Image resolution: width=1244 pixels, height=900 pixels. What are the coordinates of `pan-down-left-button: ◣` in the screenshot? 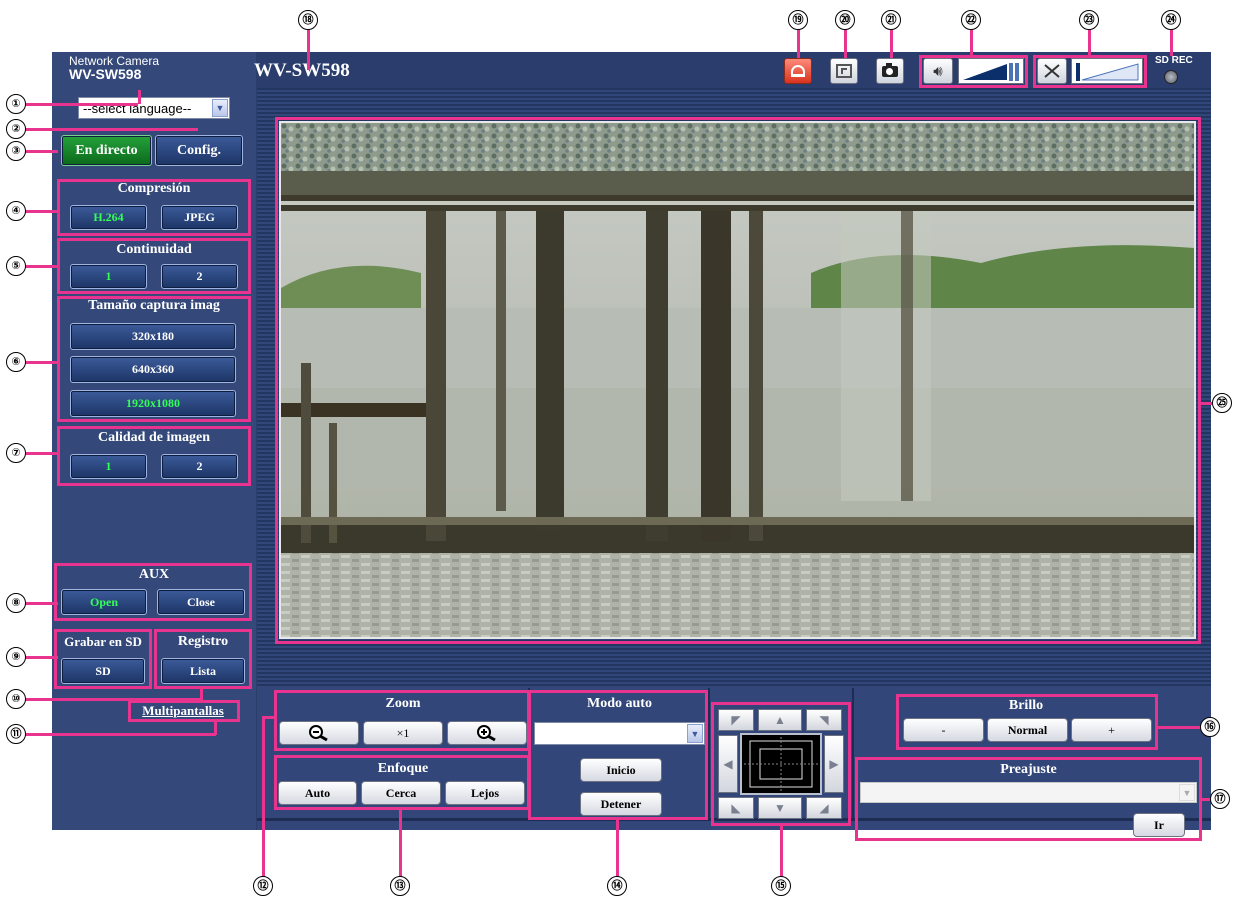 It's located at (736, 808).